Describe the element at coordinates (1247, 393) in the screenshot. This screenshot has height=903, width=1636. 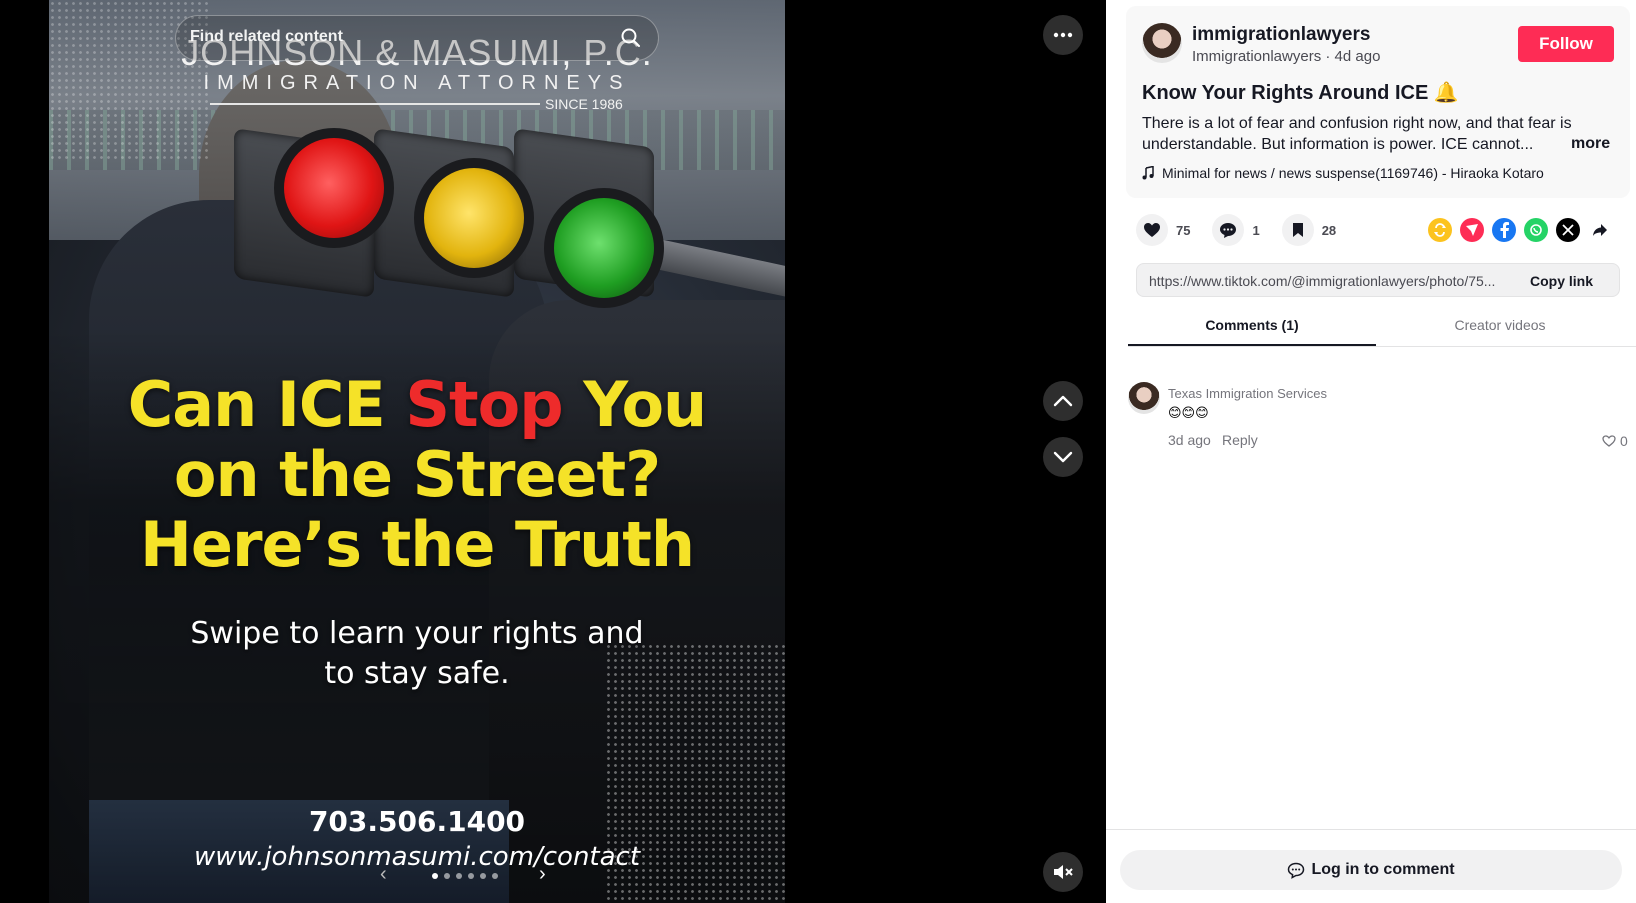
I see `comment-author: Texas Immigration Services` at that location.